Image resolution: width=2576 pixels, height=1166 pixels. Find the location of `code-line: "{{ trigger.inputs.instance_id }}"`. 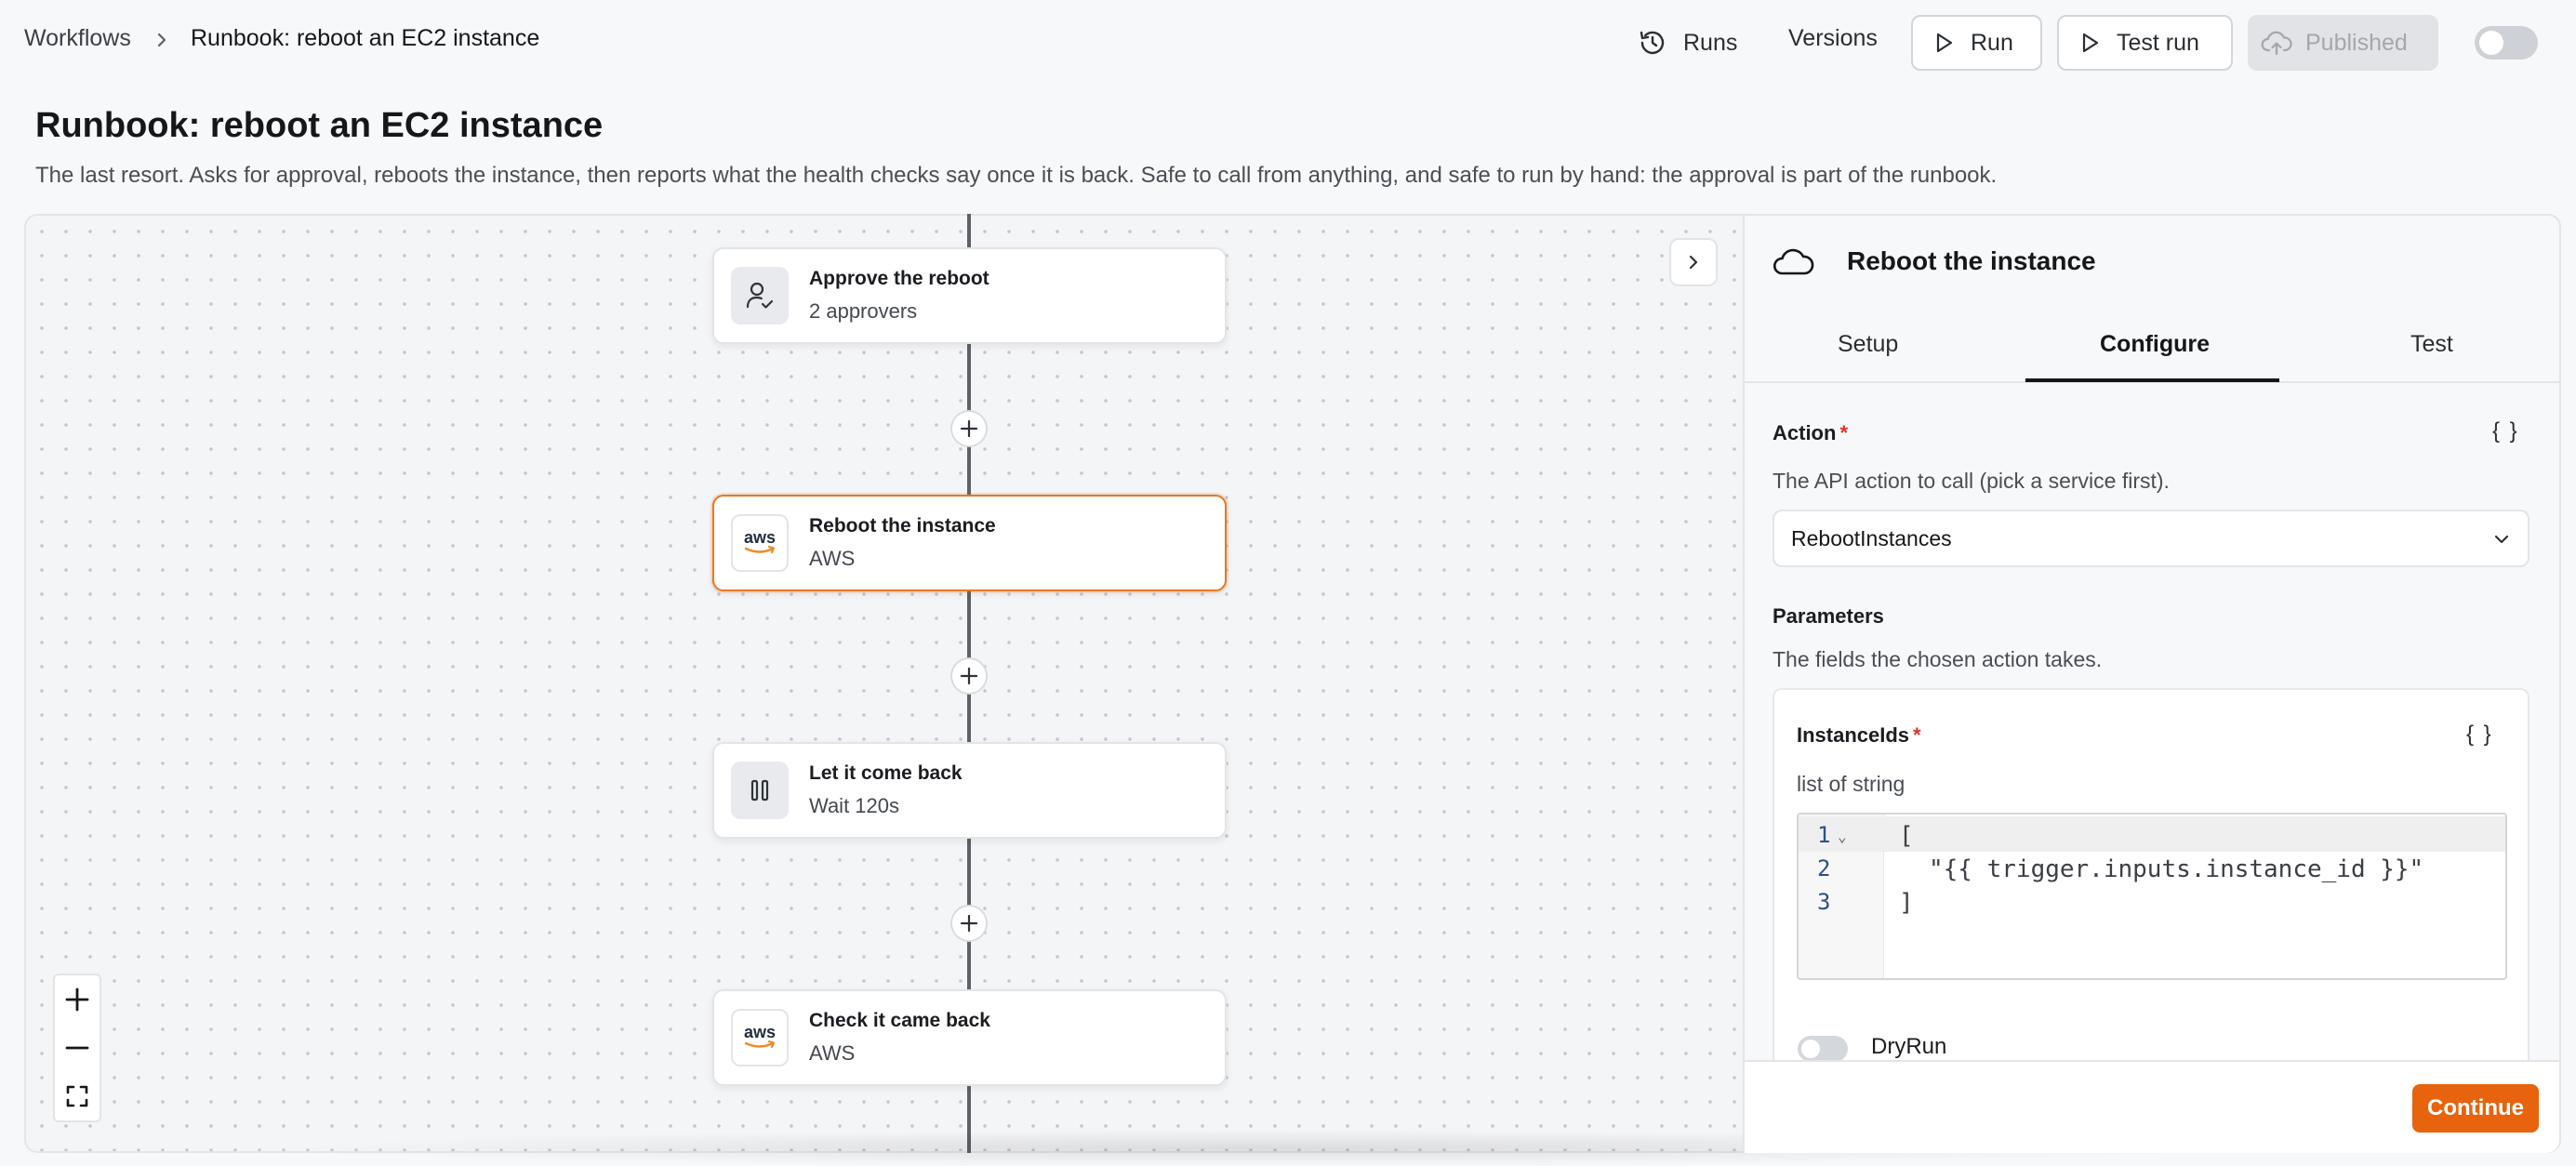

code-line: "{{ trigger.inputs.instance_id }}" is located at coordinates (2176, 869).